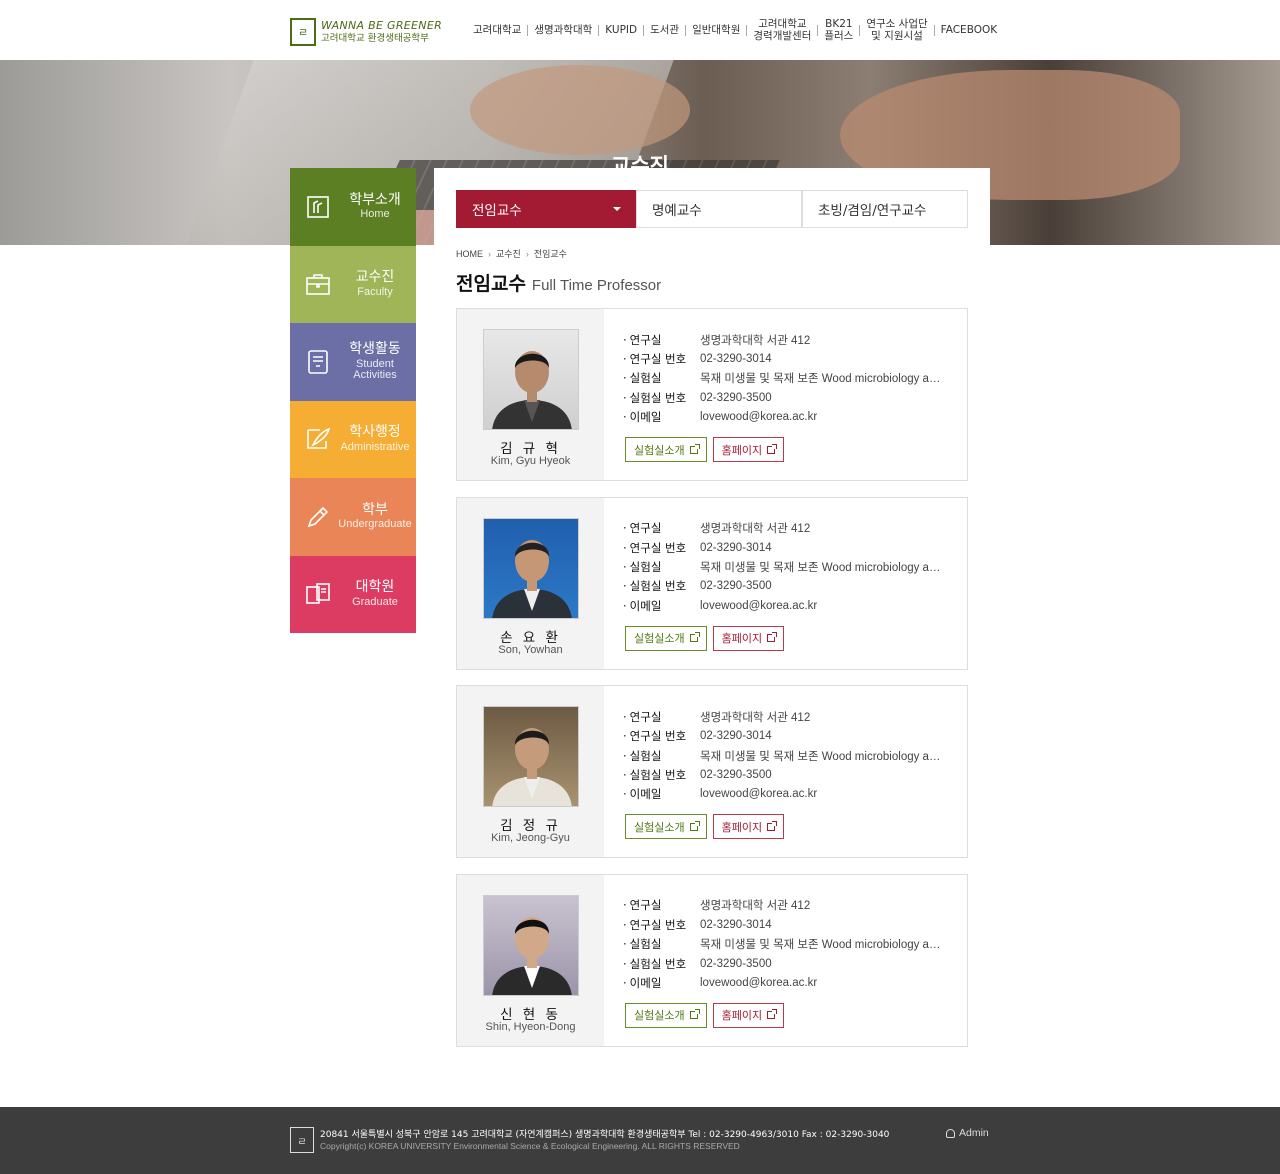 The width and height of the screenshot is (1280, 1174). What do you see at coordinates (375, 432) in the screenshot?
I see `side-menu-label: 학사행정` at bounding box center [375, 432].